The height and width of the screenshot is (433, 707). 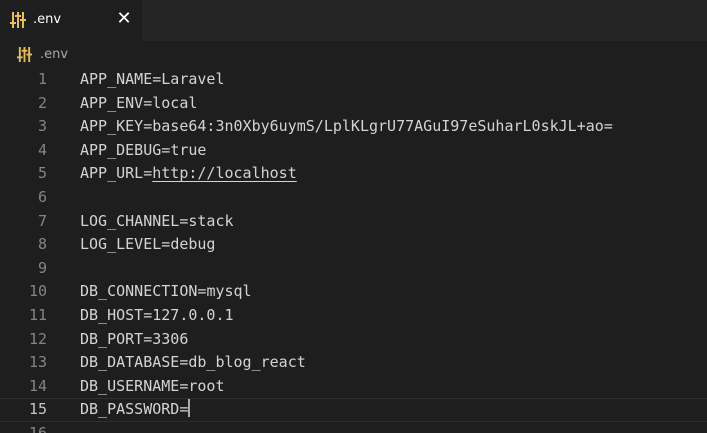 I want to click on line-number: 13, so click(x=37, y=362).